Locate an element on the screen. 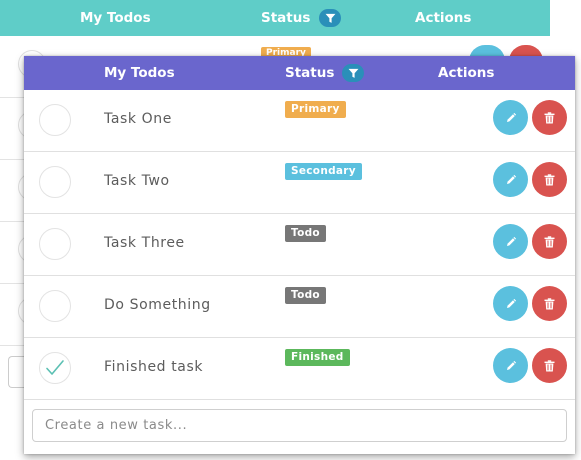 The width and height of the screenshot is (581, 460). task-title: Task Three is located at coordinates (144, 243).